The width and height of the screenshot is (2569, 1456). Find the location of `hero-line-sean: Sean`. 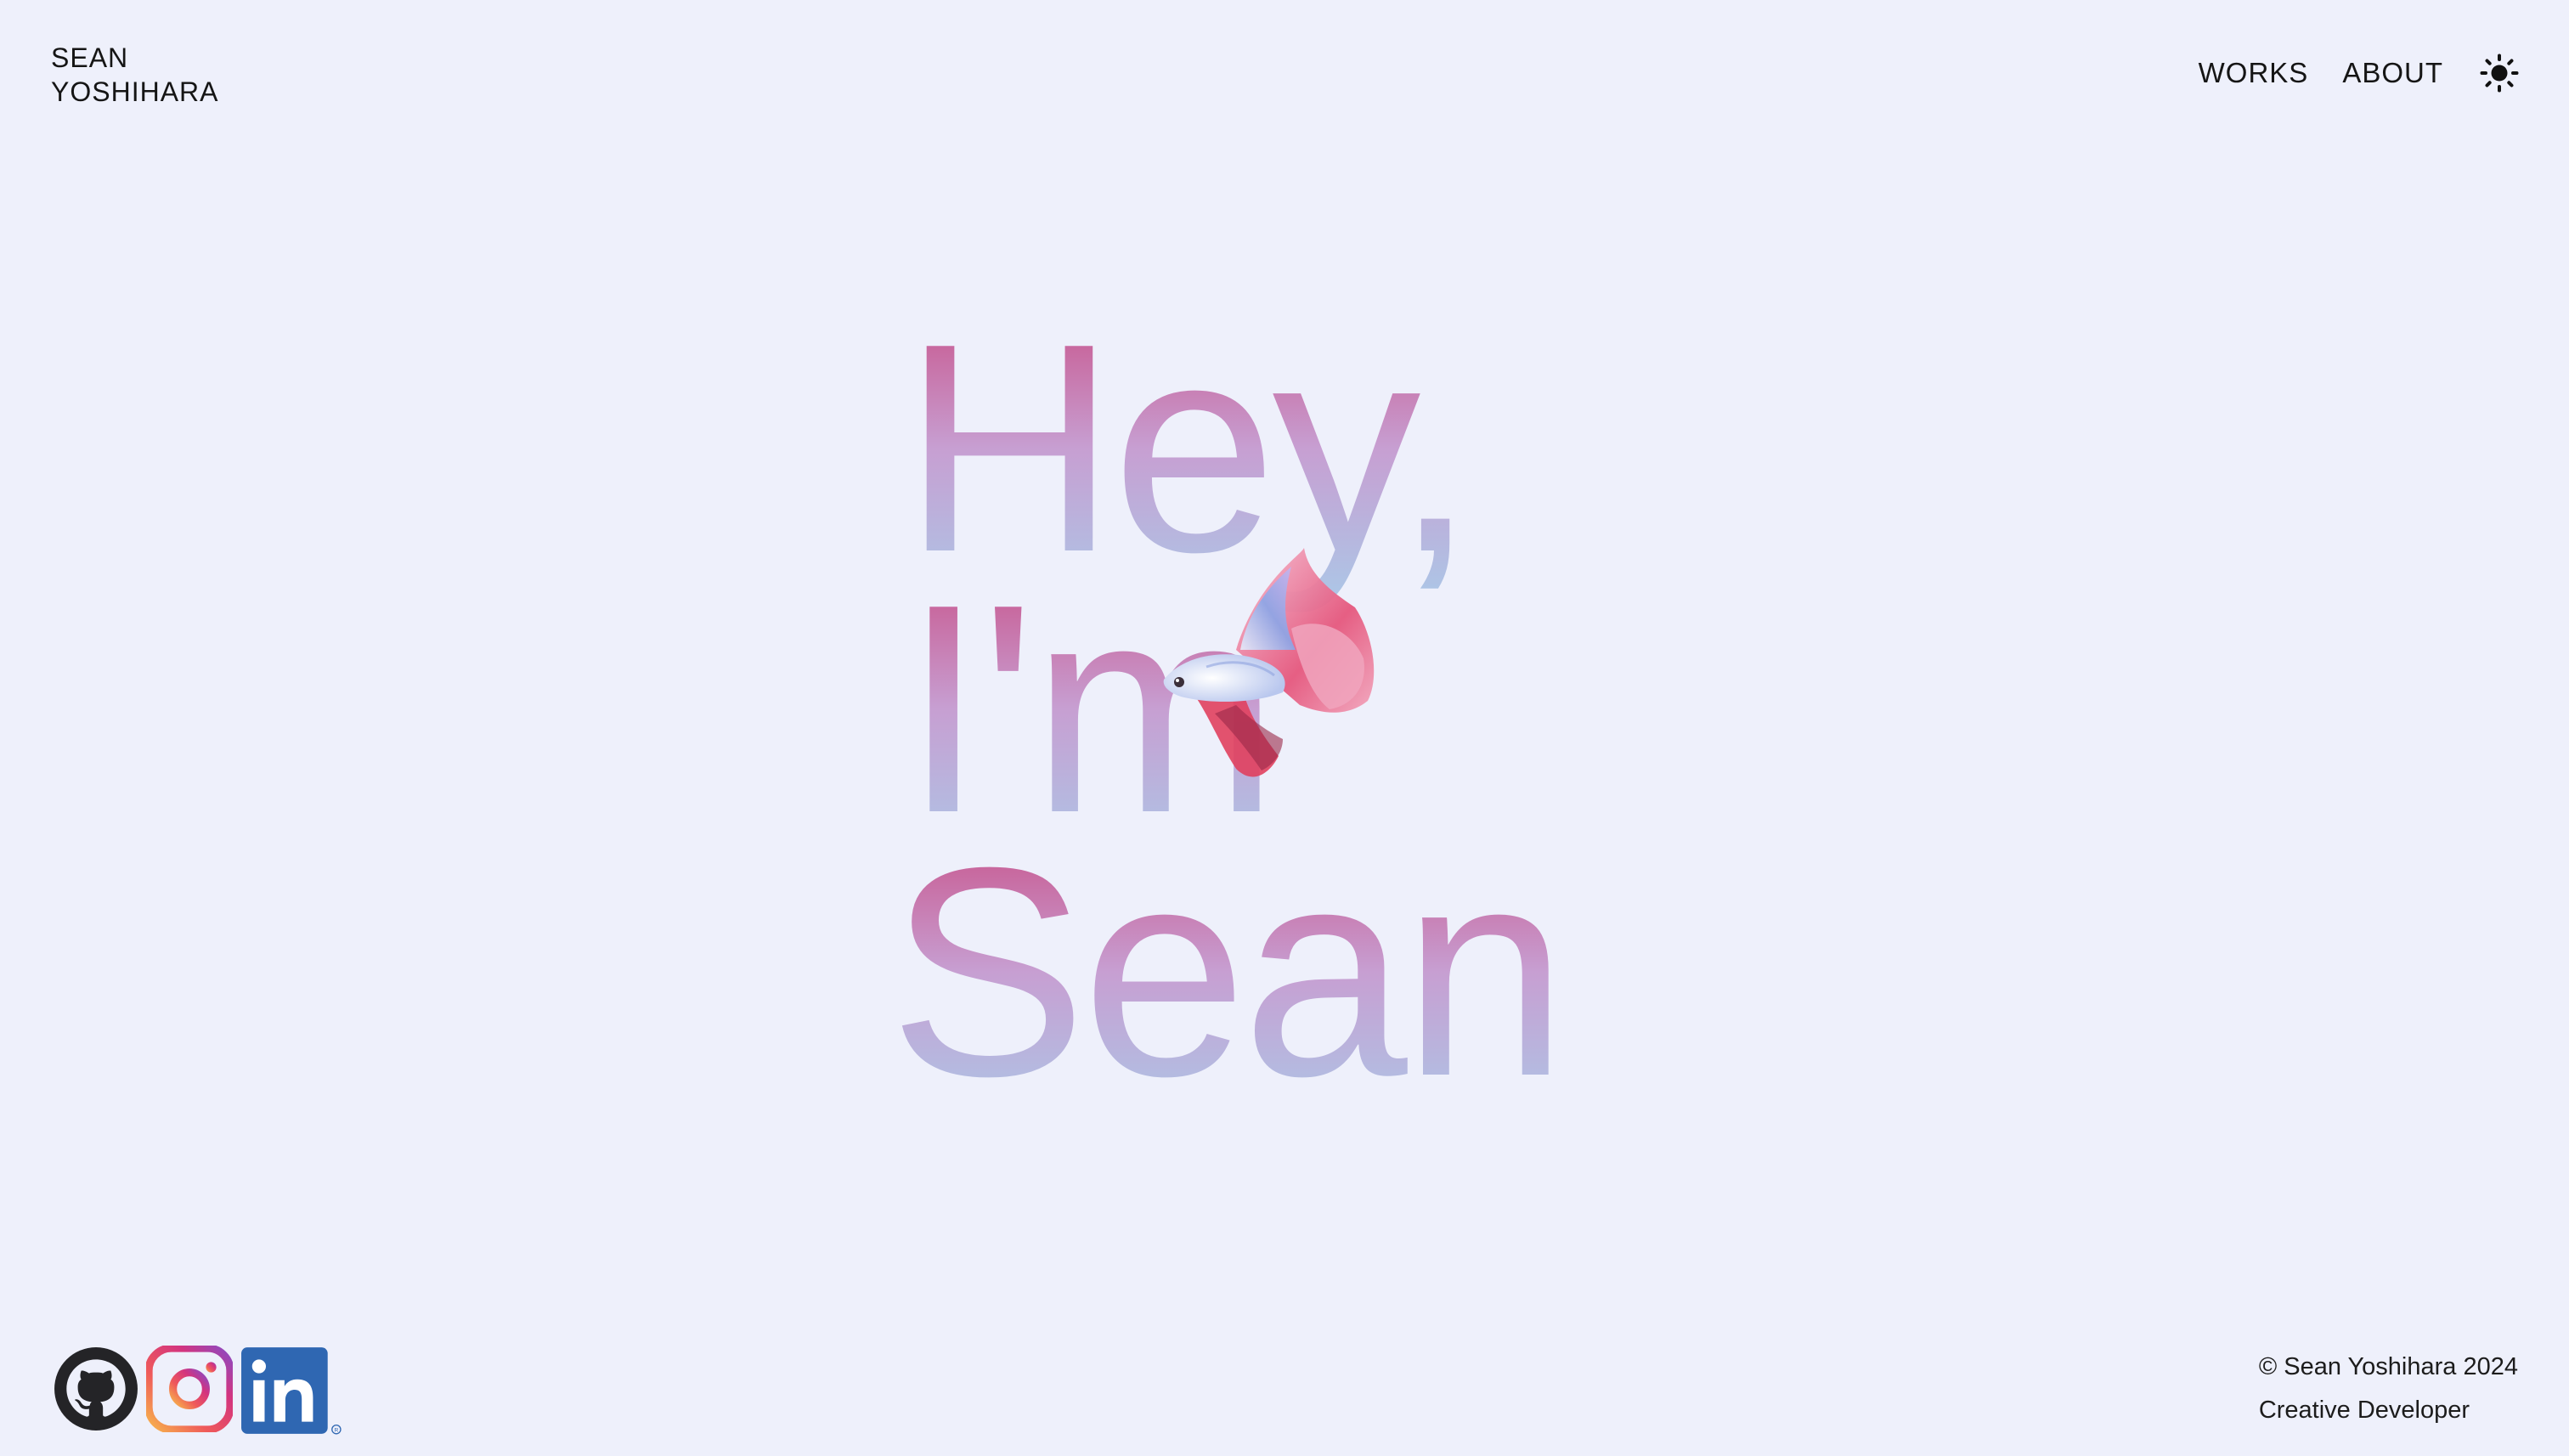

hero-line-sean: Sean is located at coordinates (1232, 968).